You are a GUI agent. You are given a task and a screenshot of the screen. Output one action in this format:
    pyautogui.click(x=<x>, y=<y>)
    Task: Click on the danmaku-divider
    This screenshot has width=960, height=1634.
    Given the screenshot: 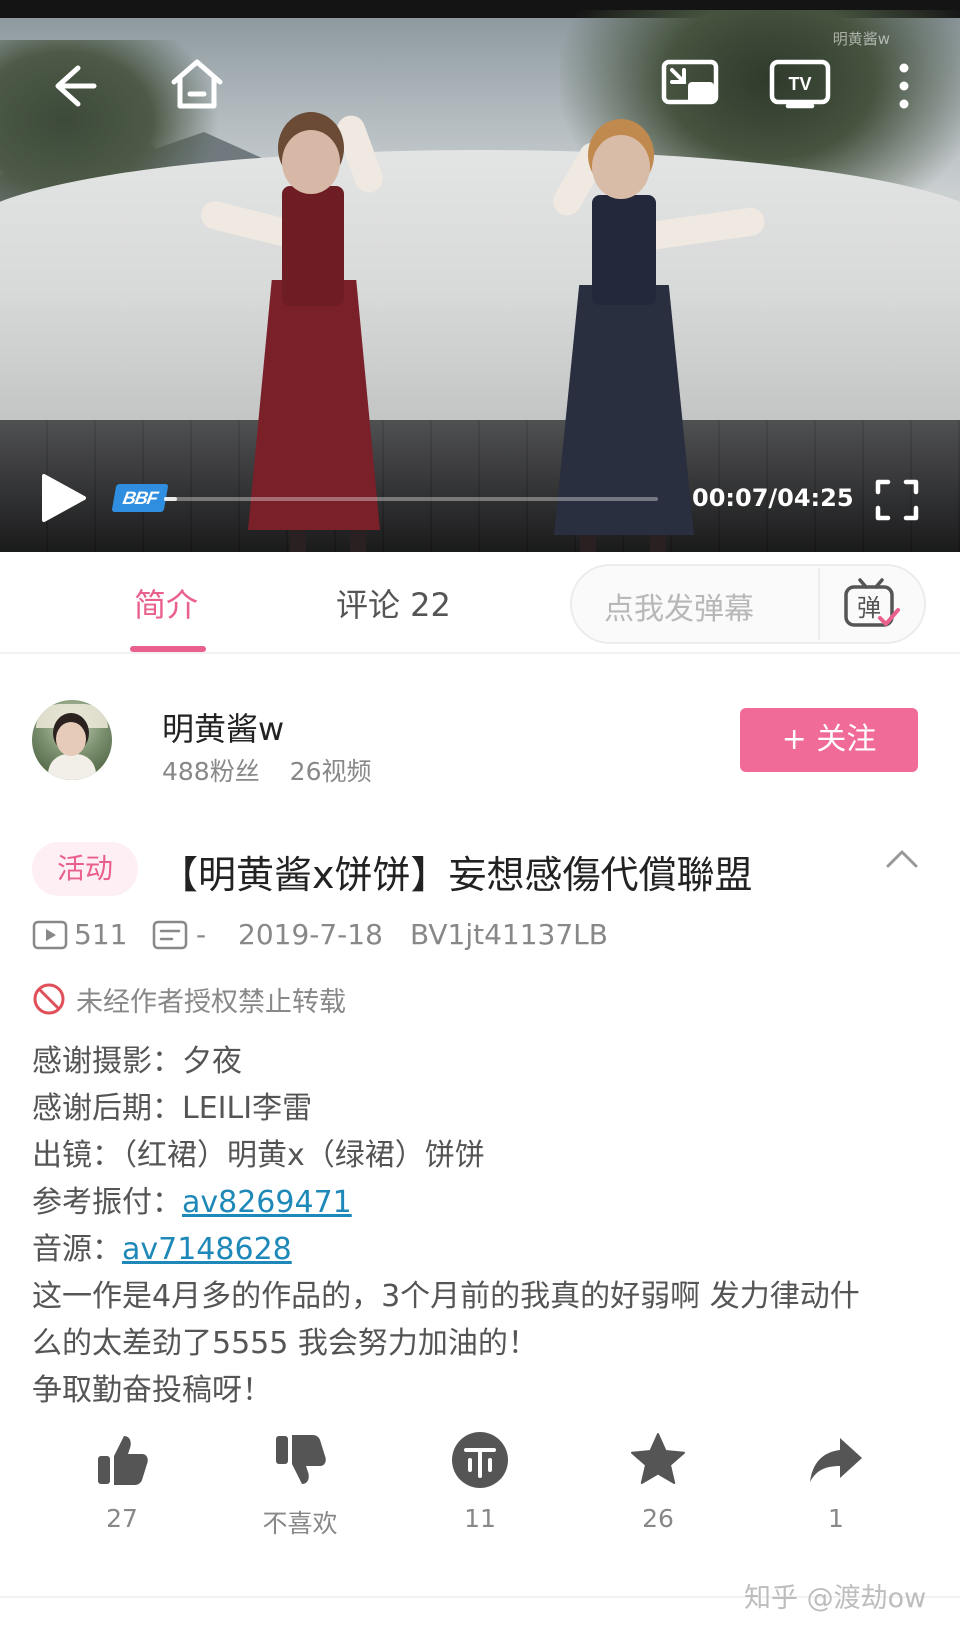 What is the action you would take?
    pyautogui.click(x=819, y=604)
    